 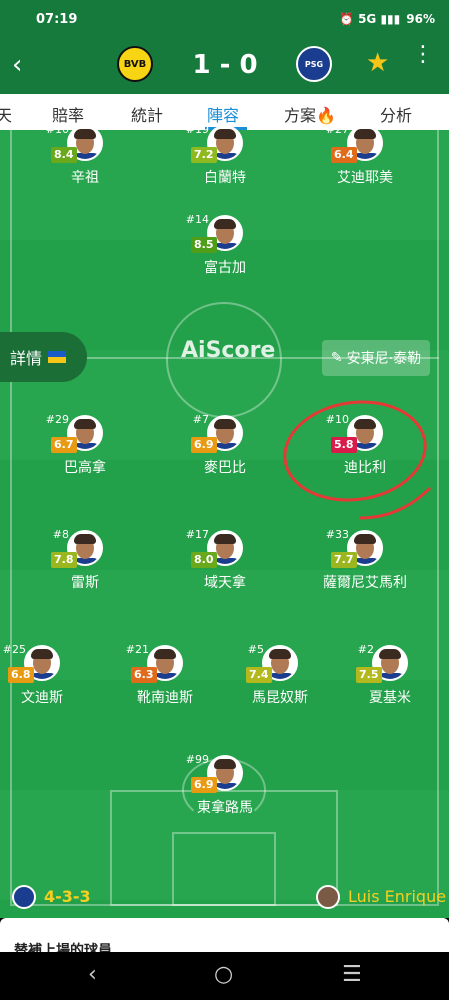 I want to click on match-header: ‹ BVB 1 - 0 PSG ★ ⋮, so click(x=224, y=66).